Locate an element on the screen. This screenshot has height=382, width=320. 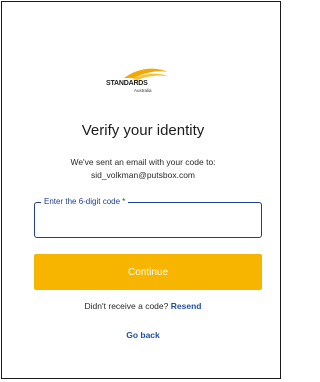
standards-australia-logo: STANDARDS Australia is located at coordinates (142, 84).